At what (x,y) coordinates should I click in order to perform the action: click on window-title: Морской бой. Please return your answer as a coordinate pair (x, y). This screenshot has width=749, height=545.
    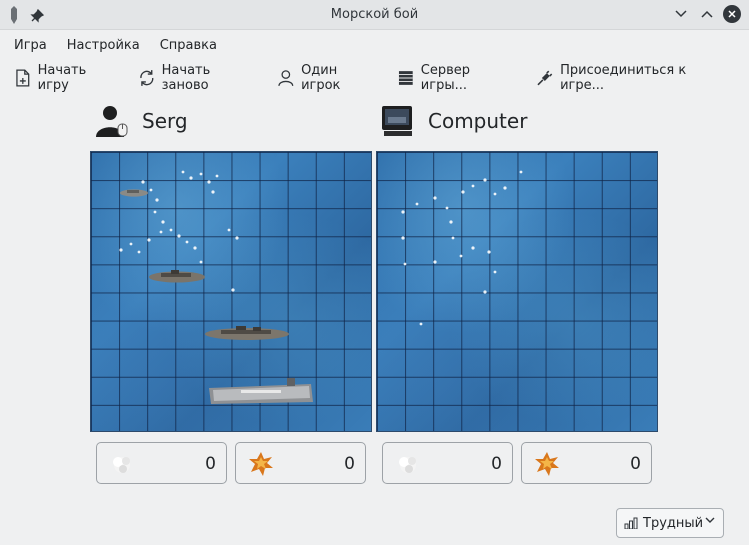
    Looking at the image, I should click on (374, 14).